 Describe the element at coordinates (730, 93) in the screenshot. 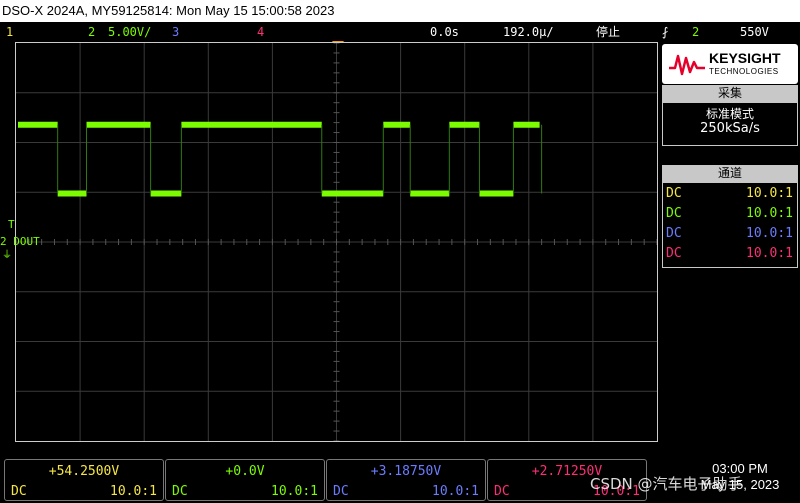

I see `acquisition-header: 采集` at that location.